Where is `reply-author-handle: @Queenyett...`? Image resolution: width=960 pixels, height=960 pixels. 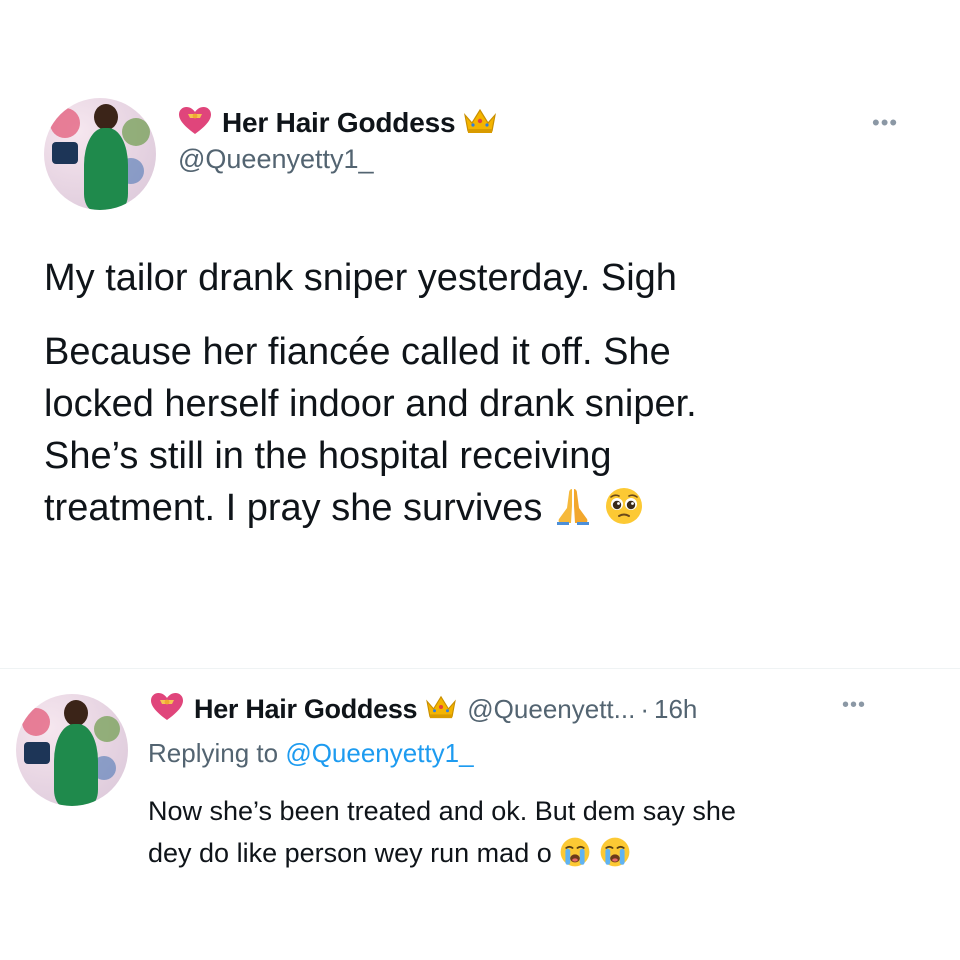 reply-author-handle: @Queenyett... is located at coordinates (551, 709).